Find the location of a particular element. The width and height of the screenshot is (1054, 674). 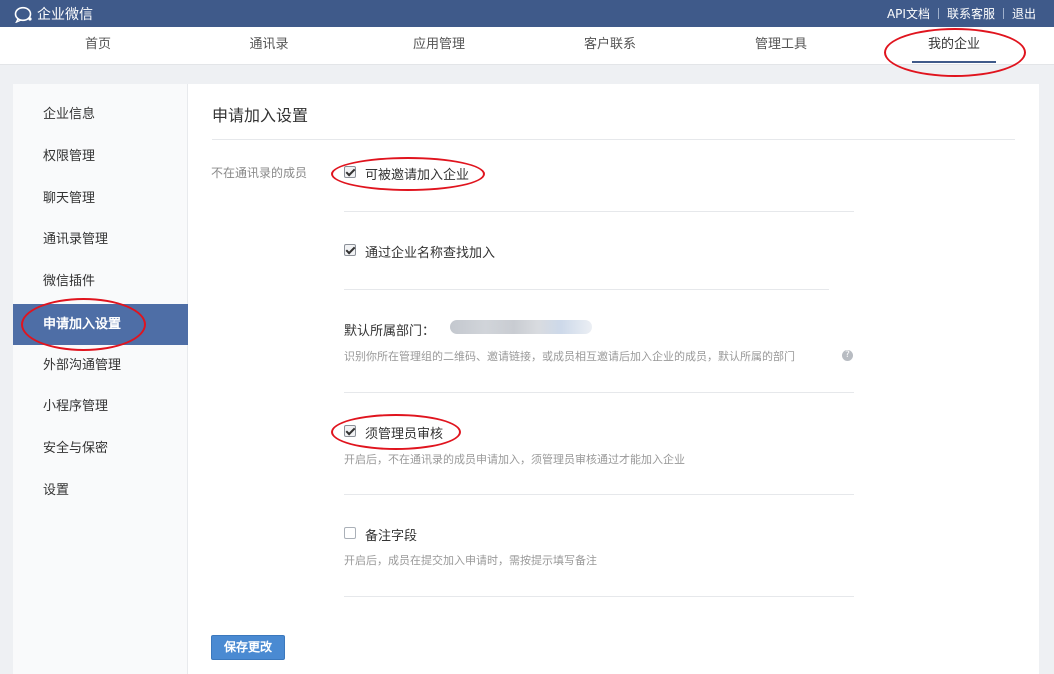

nav-my-enterprise: 我的企业 is located at coordinates (954, 46).